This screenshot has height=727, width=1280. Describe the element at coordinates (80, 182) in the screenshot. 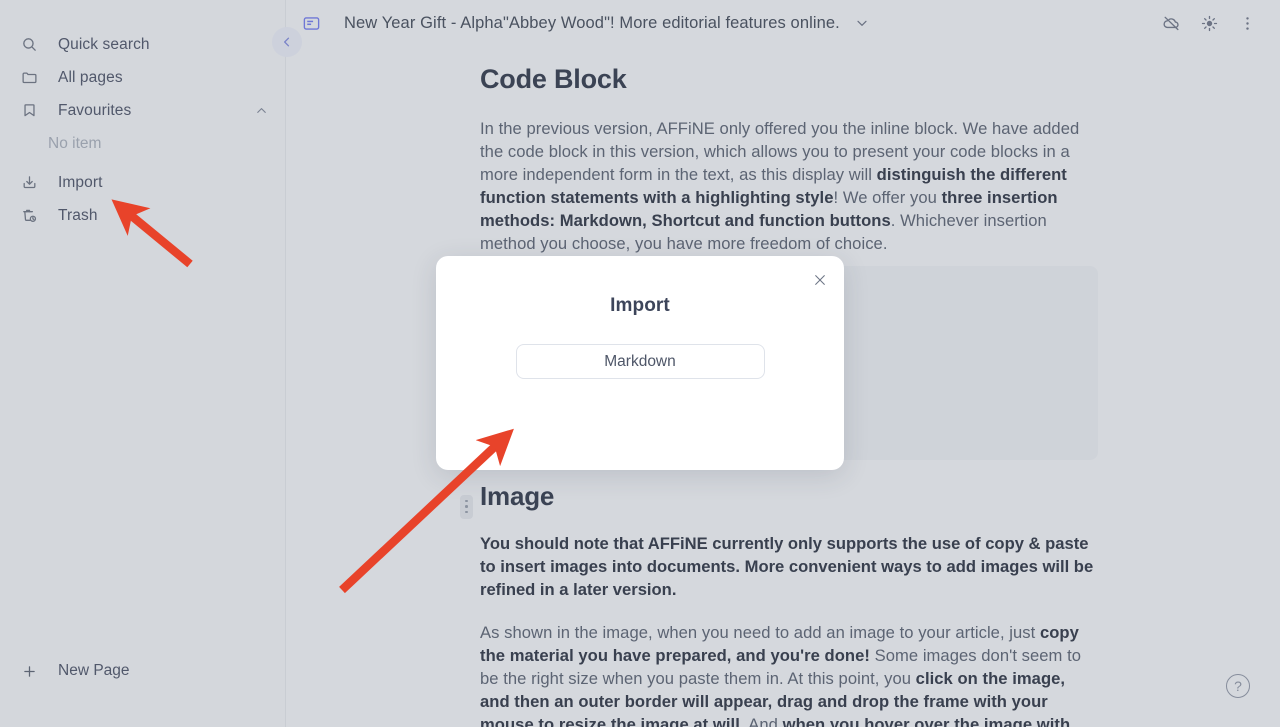

I see `sidebar-item-label: Import` at that location.